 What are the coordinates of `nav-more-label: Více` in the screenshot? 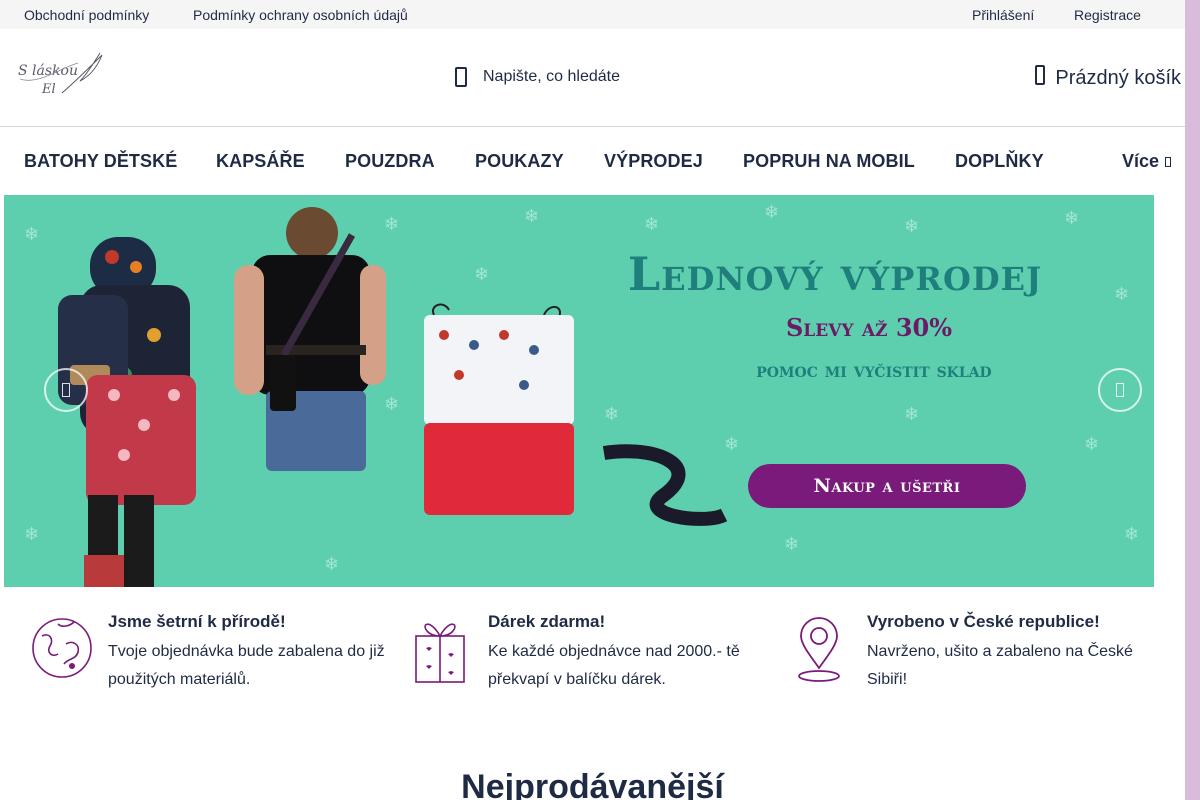 It's located at (1140, 161).